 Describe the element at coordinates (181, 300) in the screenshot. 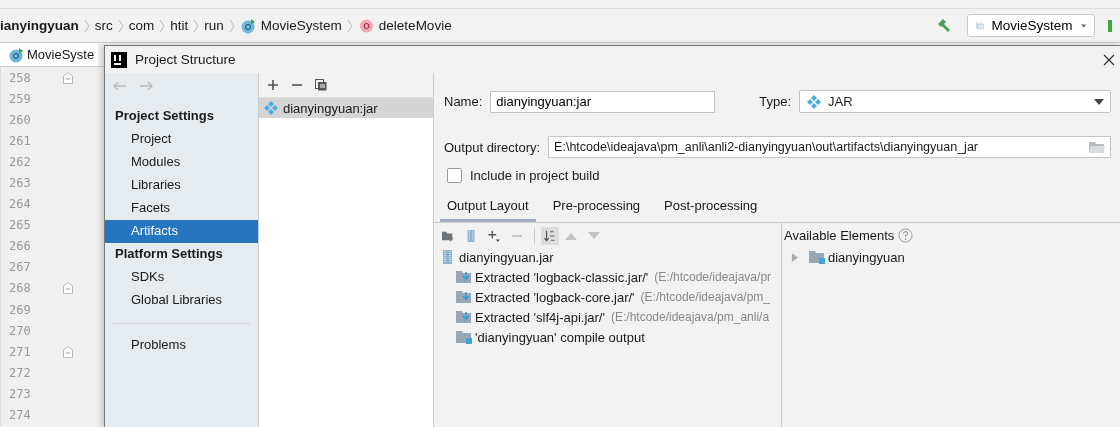

I see `sidebar-item: Global Libraries` at that location.